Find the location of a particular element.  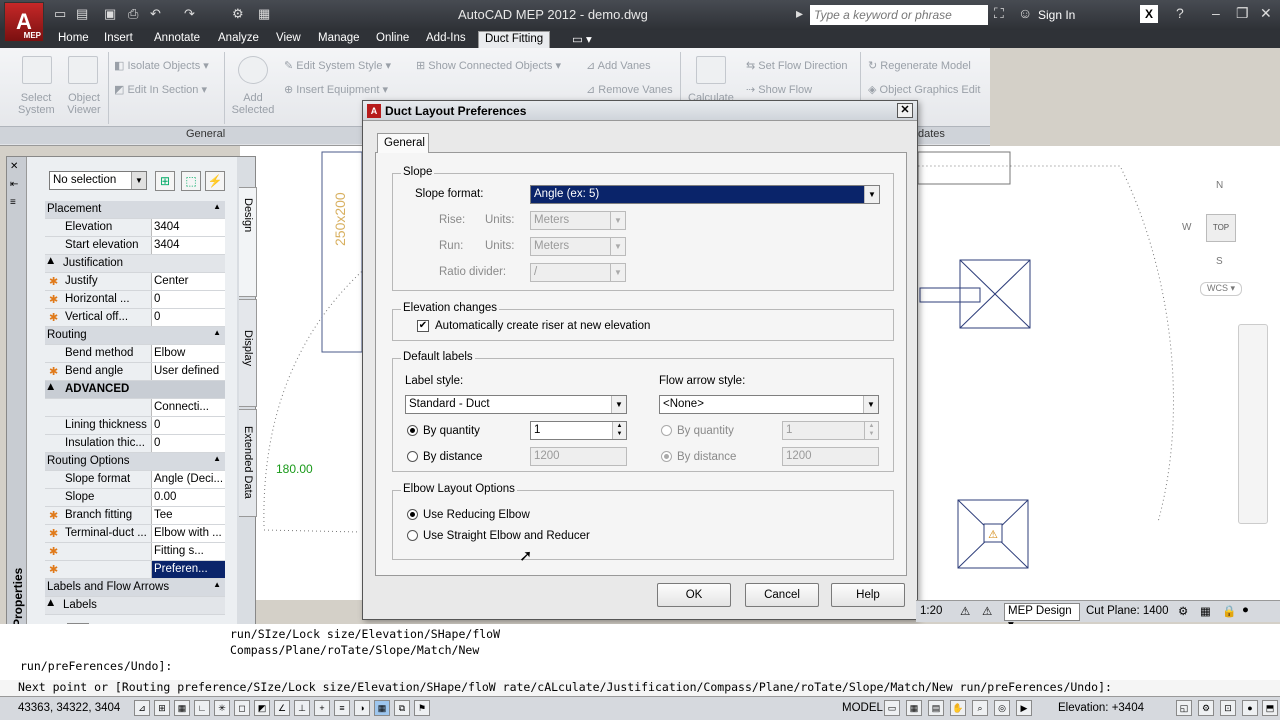

tab-display: Display is located at coordinates (248, 353).